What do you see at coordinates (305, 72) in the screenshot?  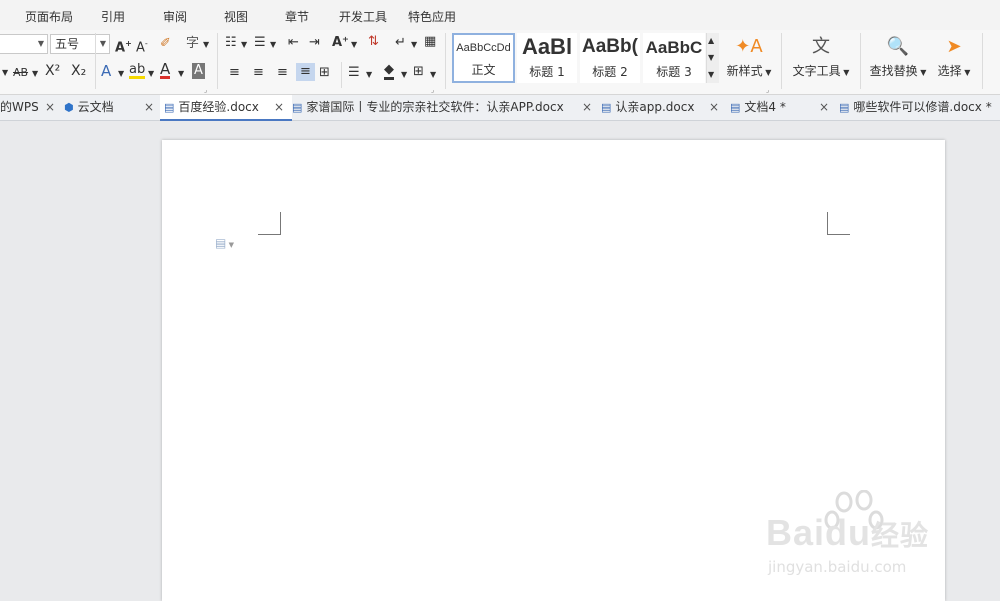 I see `justify-icon: ≡` at bounding box center [305, 72].